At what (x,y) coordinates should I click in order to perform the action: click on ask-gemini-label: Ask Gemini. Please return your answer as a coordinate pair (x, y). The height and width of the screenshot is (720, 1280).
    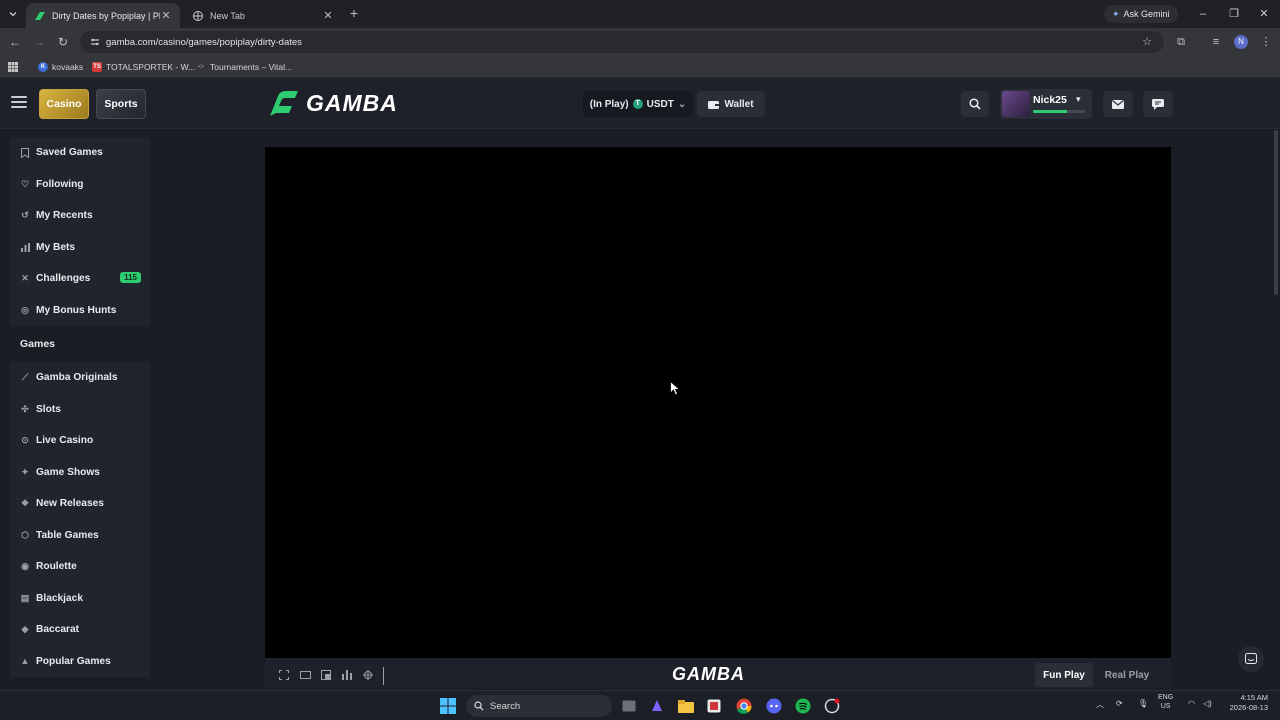
    Looking at the image, I should click on (1146, 14).